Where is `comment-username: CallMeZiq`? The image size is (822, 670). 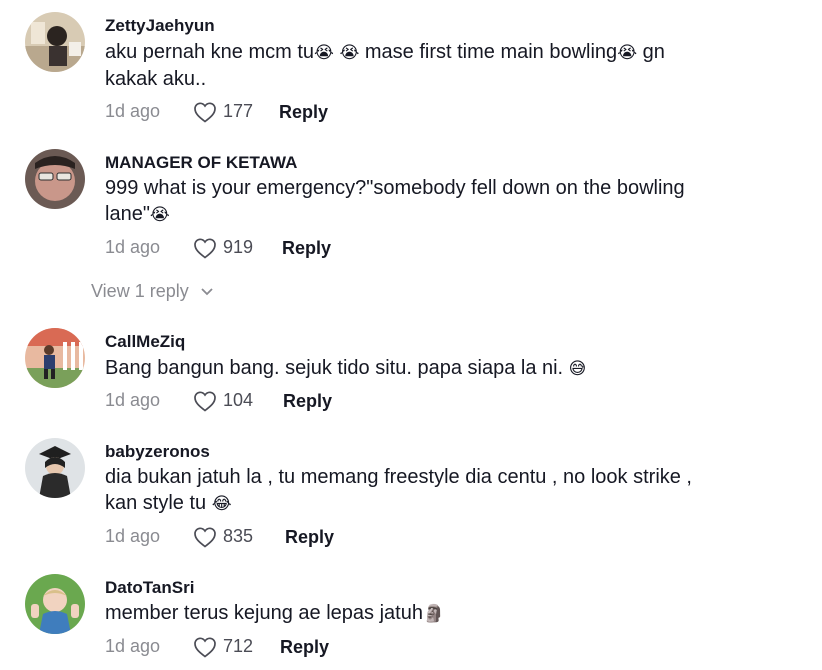 comment-username: CallMeZiq is located at coordinates (145, 342).